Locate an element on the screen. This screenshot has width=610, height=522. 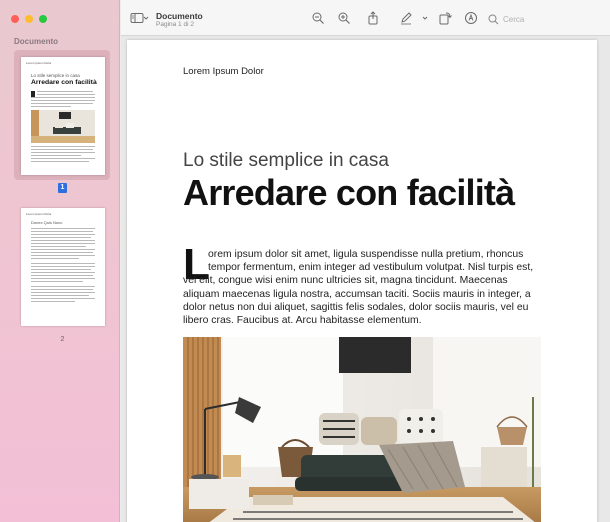
window-controls is located at coordinates (29, 19).